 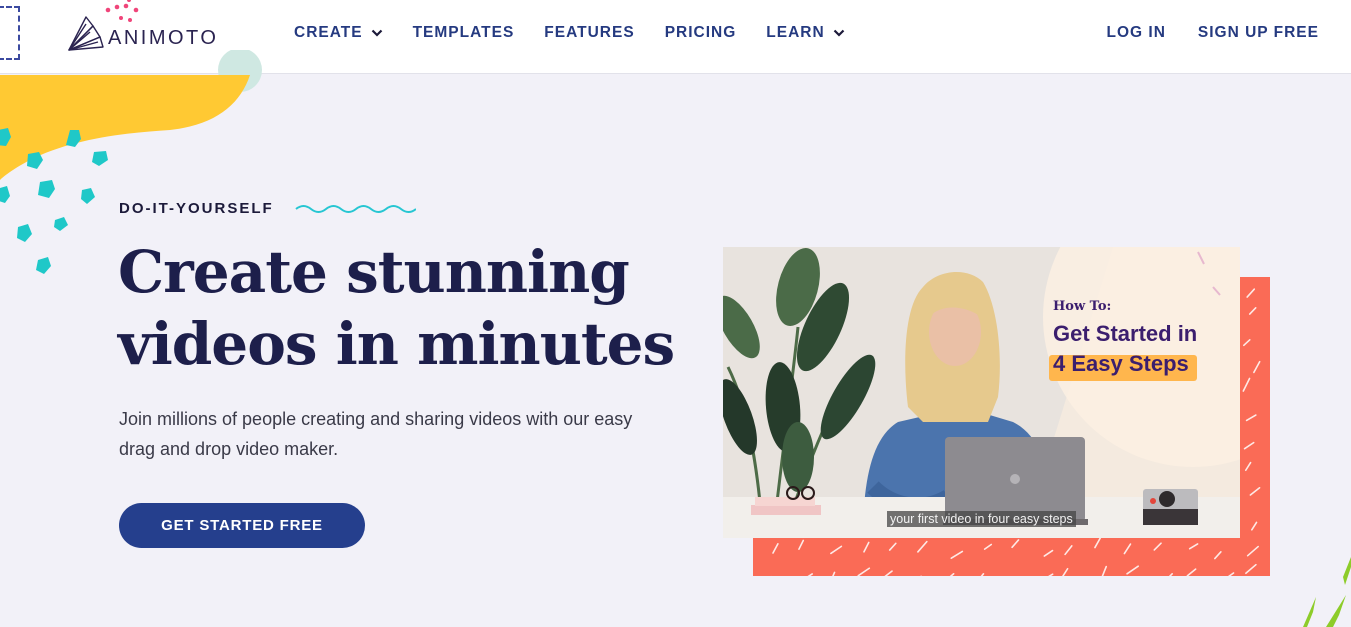 I want to click on polaroid-camera, so click(x=1170, y=507).